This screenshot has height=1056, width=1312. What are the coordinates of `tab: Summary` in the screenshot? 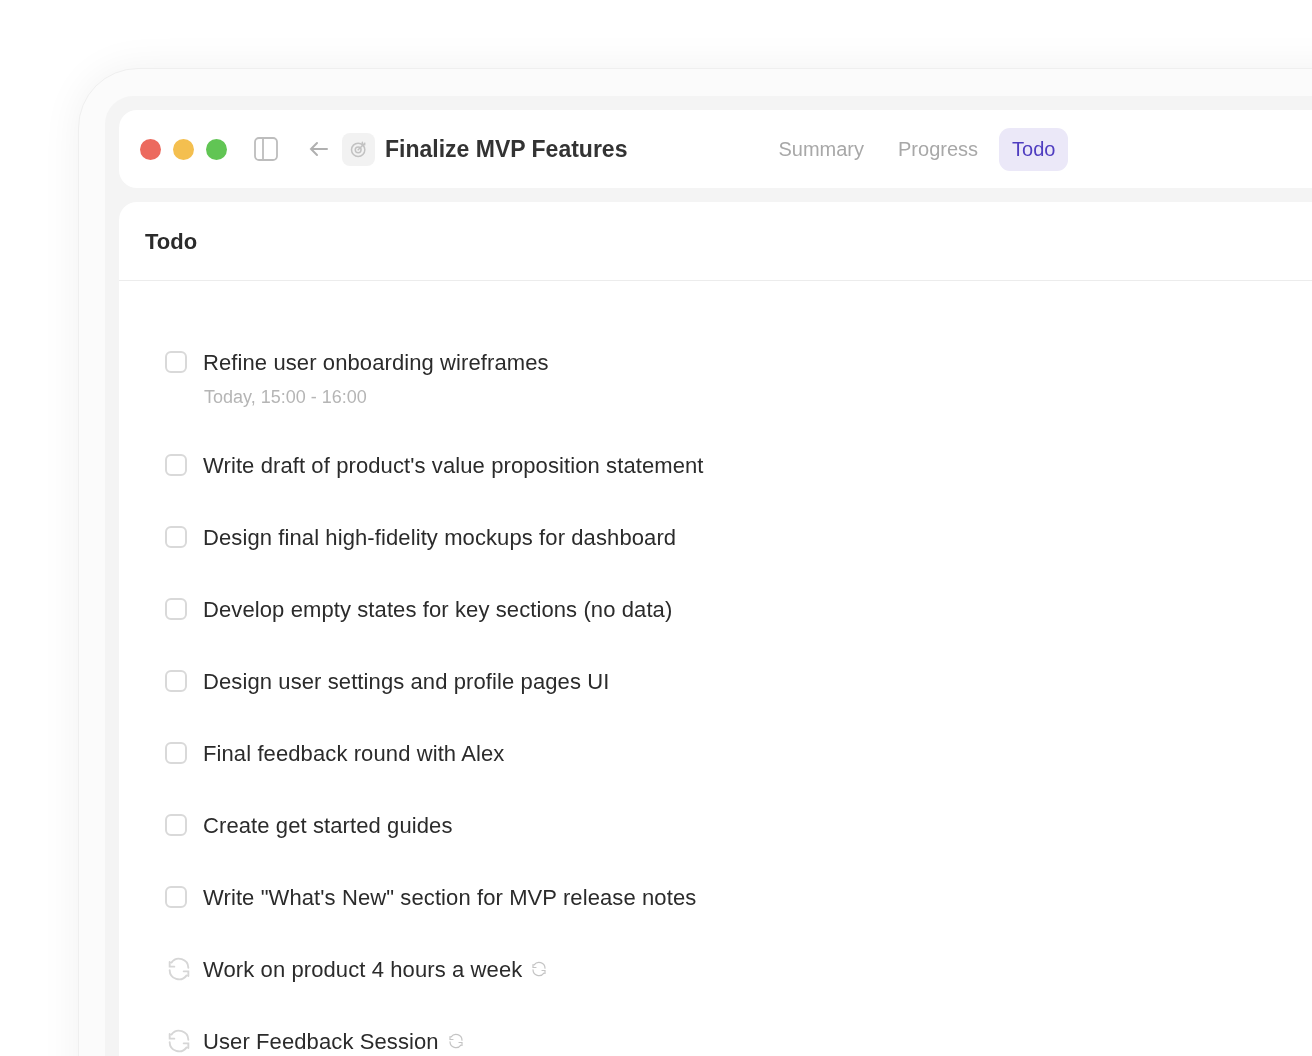 It's located at (821, 149).